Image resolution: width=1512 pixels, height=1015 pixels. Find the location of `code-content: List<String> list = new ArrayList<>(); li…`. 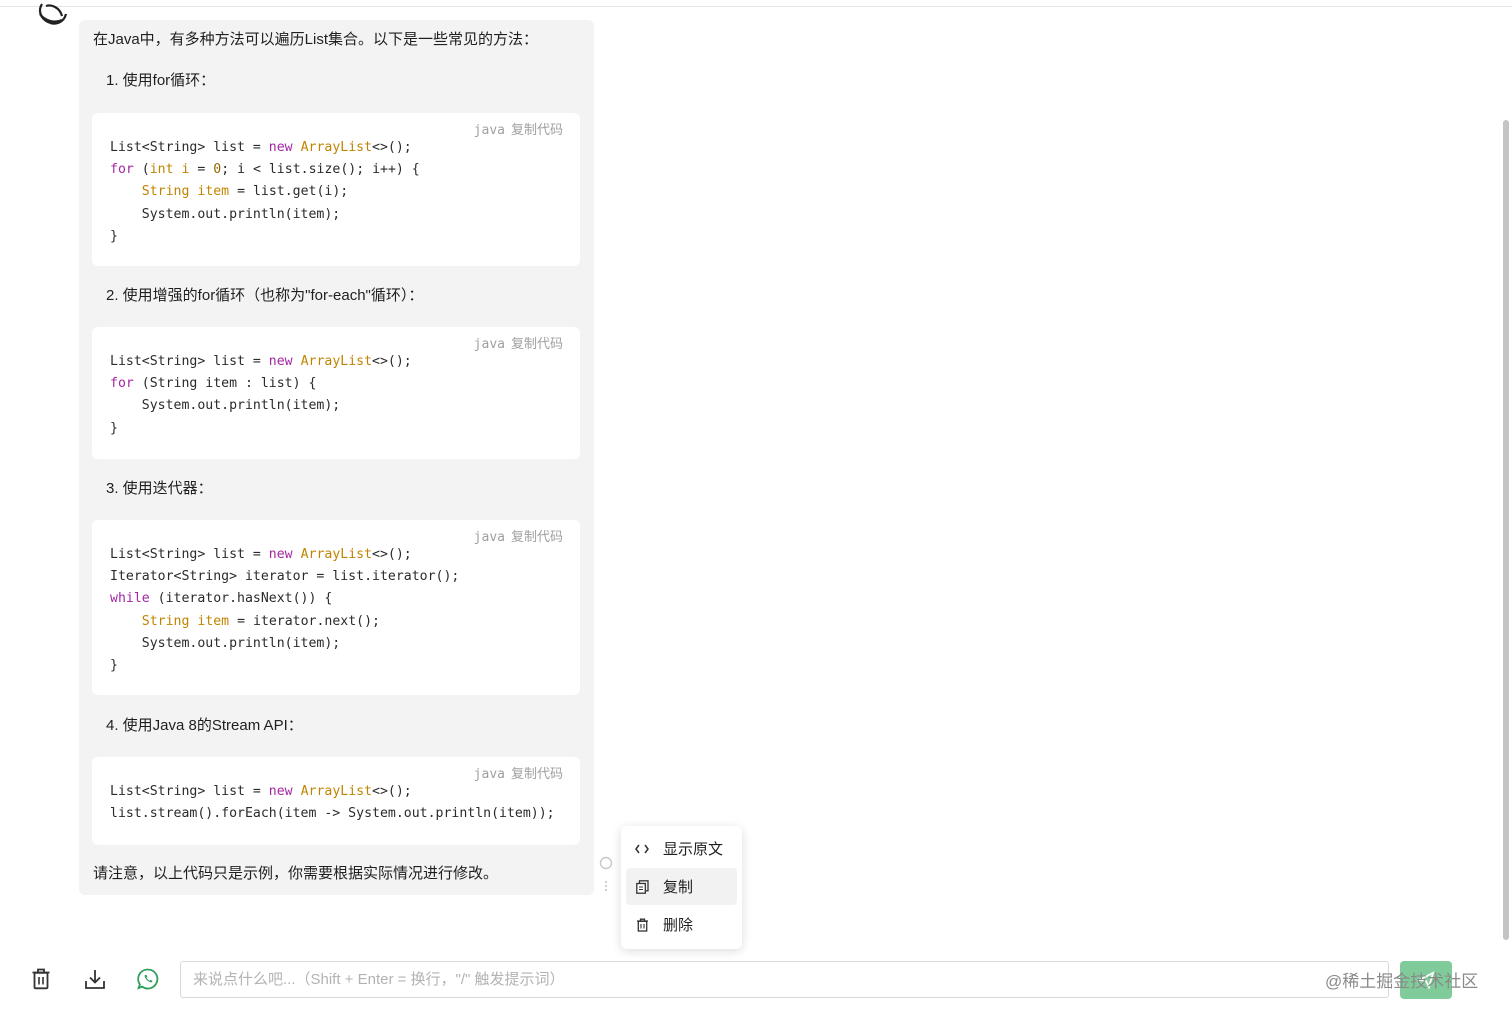

code-content: List<String> list = new ArrayList<>(); li… is located at coordinates (332, 803).